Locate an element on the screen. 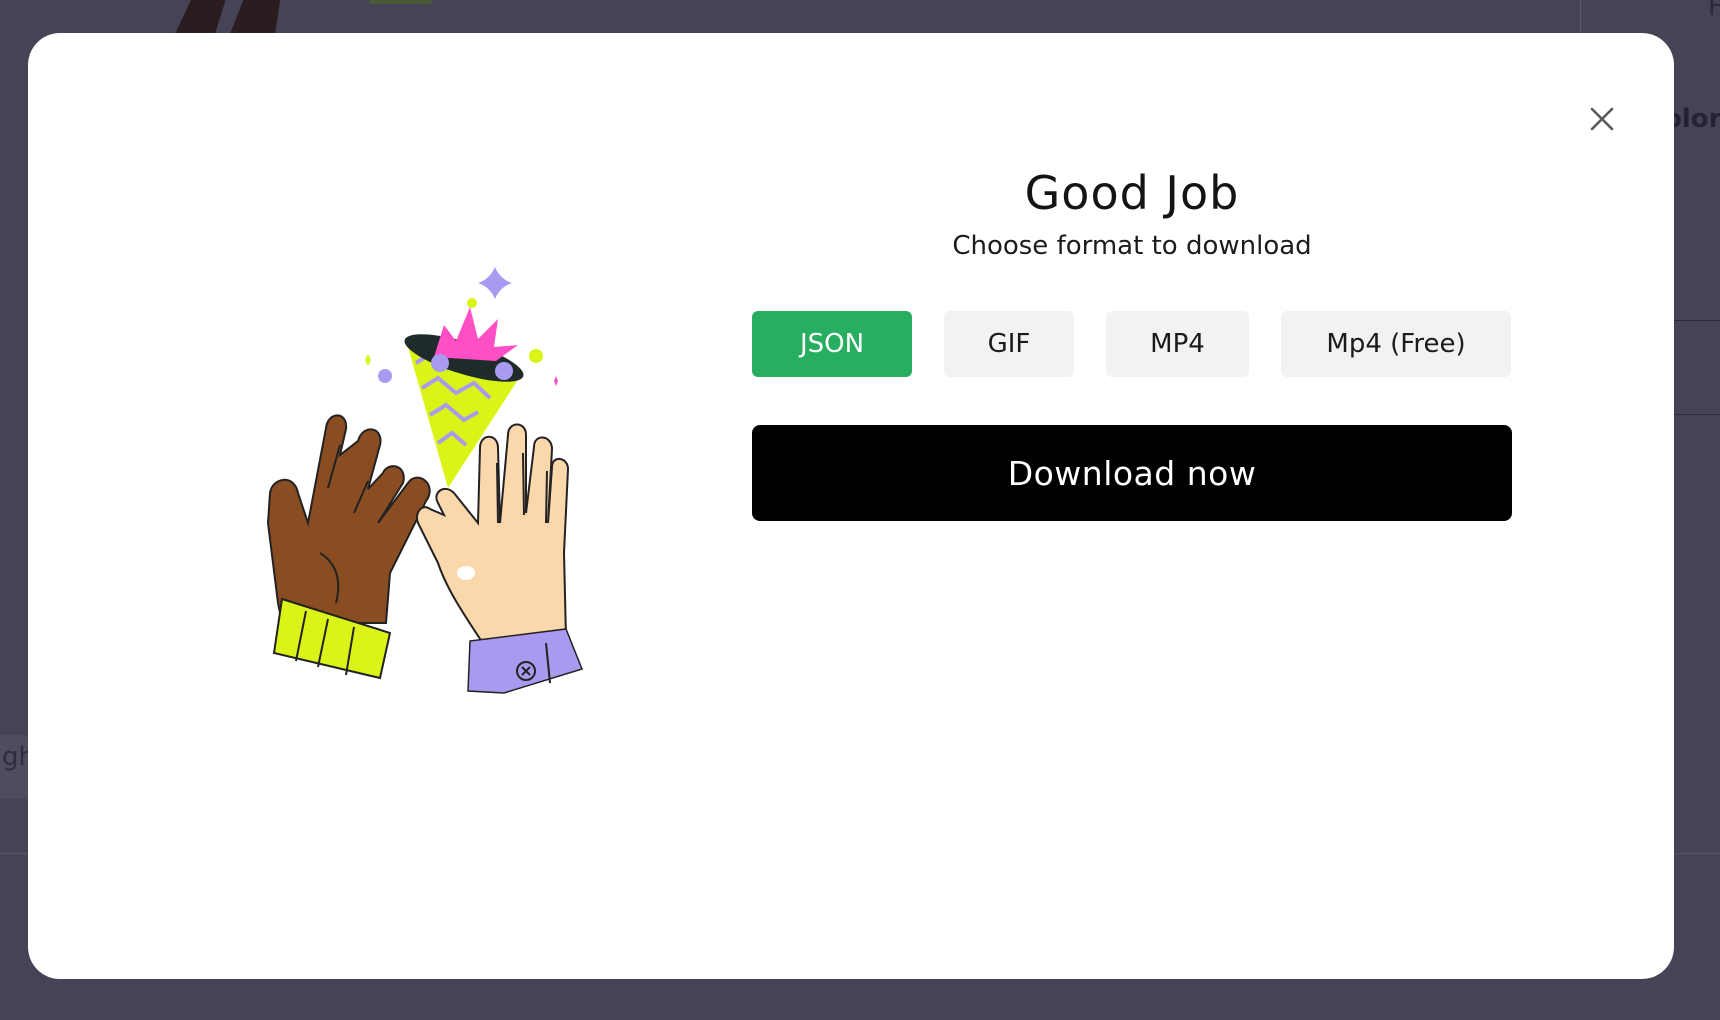 This screenshot has width=1720, height=1020. format-options: JSON GIF MP4 Mp4 (Free) is located at coordinates (1132, 344).